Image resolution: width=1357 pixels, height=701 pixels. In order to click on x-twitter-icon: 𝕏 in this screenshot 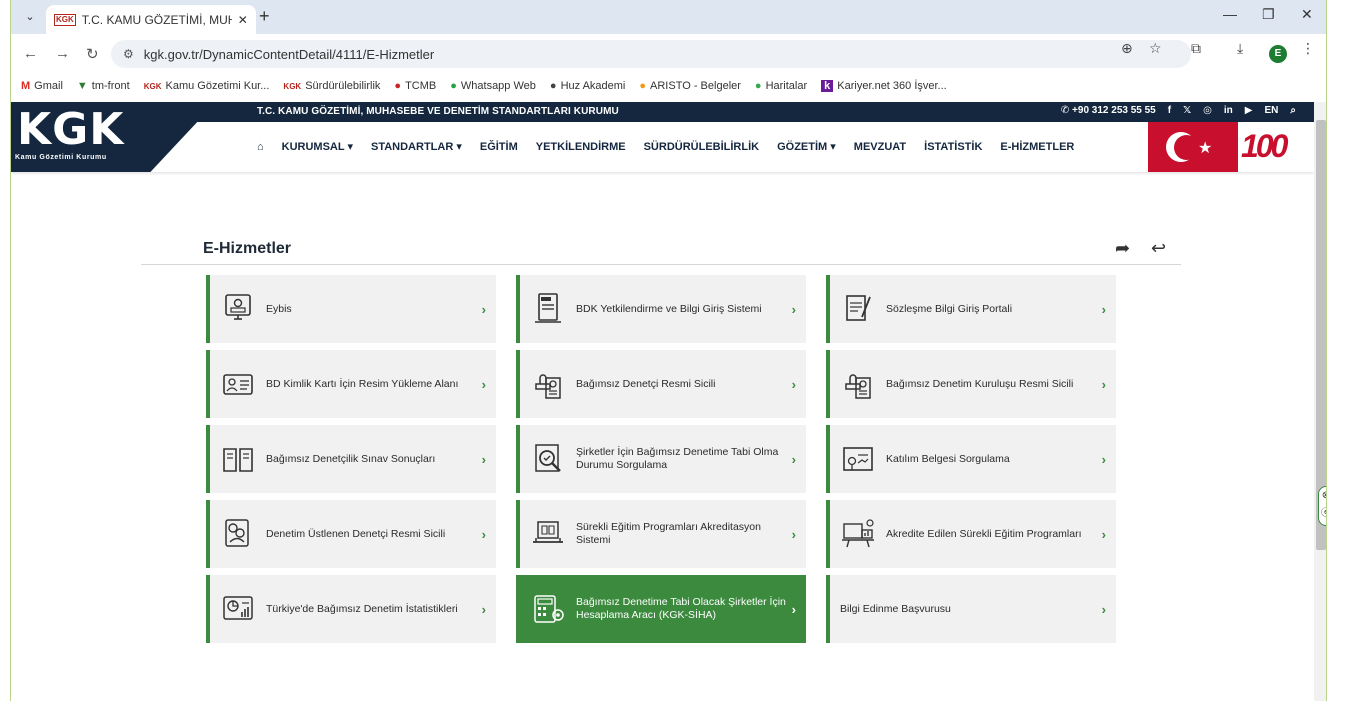, I will do `click(1187, 110)`.